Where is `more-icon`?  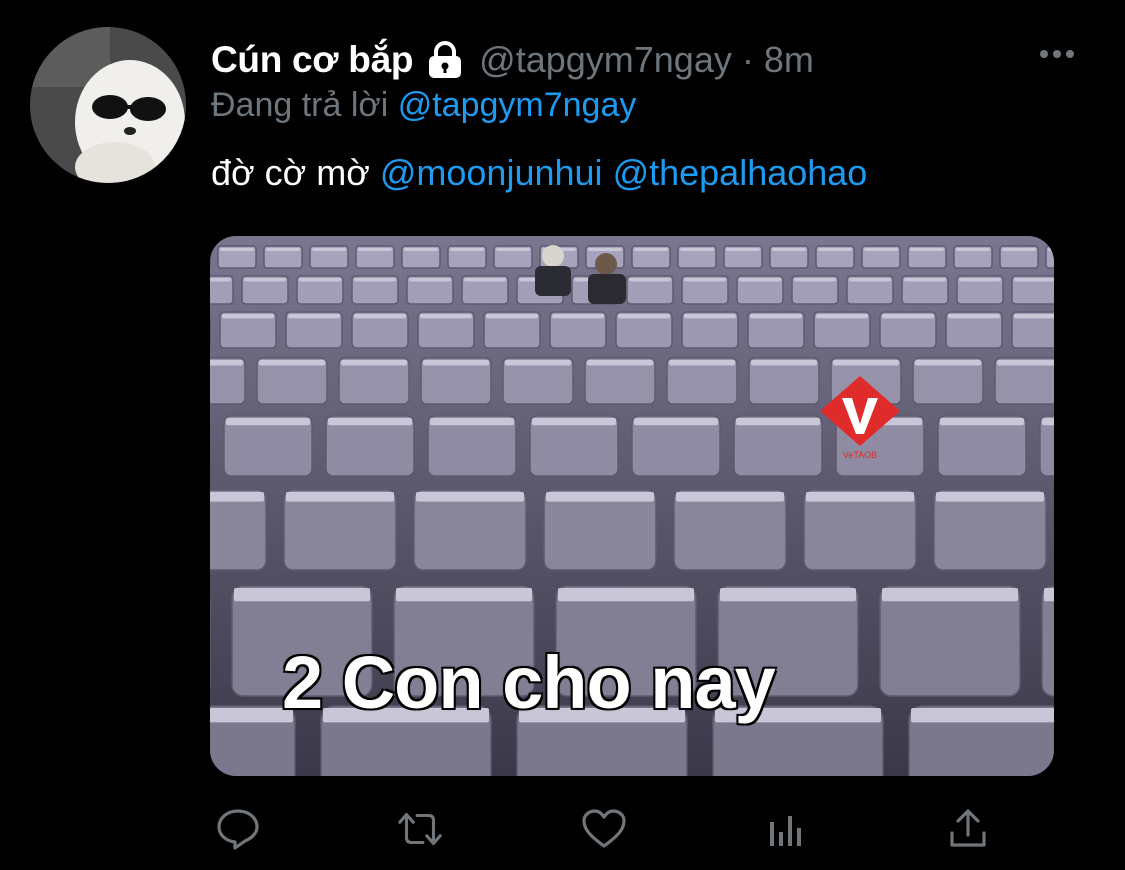
more-icon is located at coordinates (1062, 54).